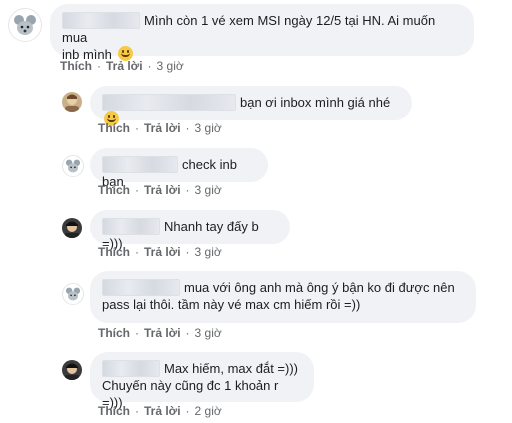 This screenshot has width=512, height=423. I want to click on comment-bubble: bạn ơi inbox mình giá nhé, so click(251, 106).